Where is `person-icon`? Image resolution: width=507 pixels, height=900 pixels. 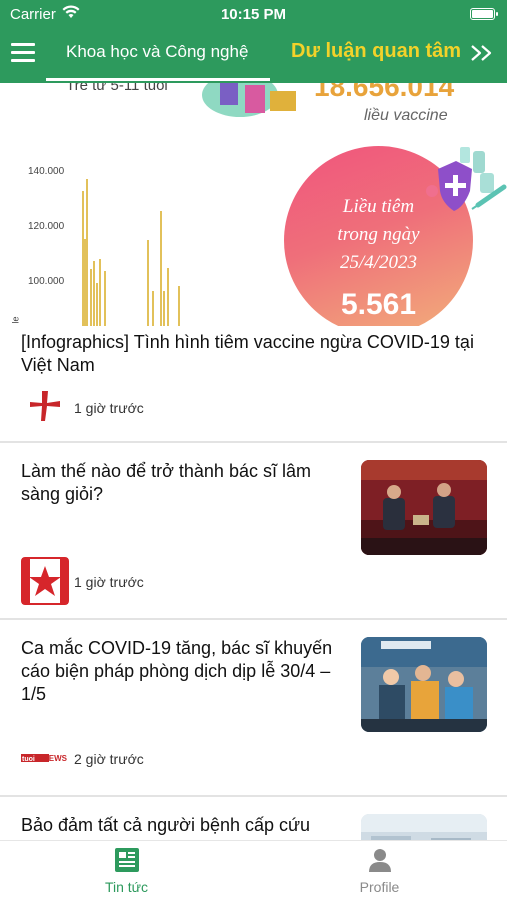 person-icon is located at coordinates (380, 860).